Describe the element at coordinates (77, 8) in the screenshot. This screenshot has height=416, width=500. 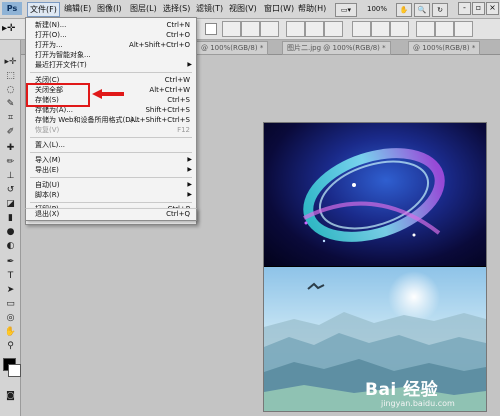
I see `menu-edit: 编辑(E)` at that location.